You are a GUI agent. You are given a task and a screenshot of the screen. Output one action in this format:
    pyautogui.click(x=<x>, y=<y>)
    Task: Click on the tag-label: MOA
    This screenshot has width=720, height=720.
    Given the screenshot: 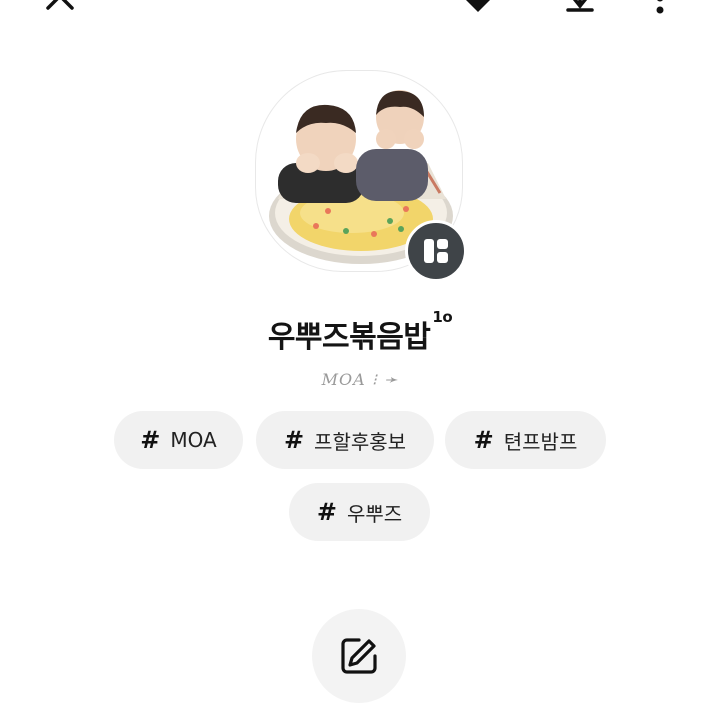 What is the action you would take?
    pyautogui.click(x=193, y=440)
    